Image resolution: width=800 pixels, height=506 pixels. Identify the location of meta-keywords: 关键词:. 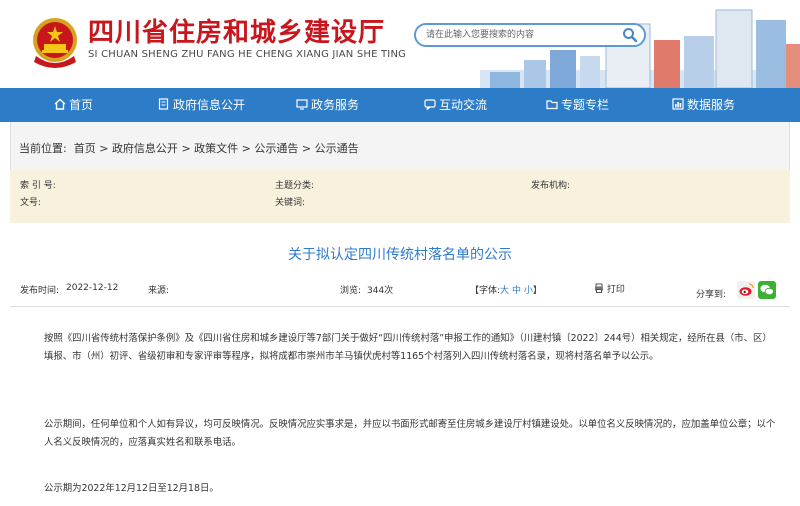
(290, 203).